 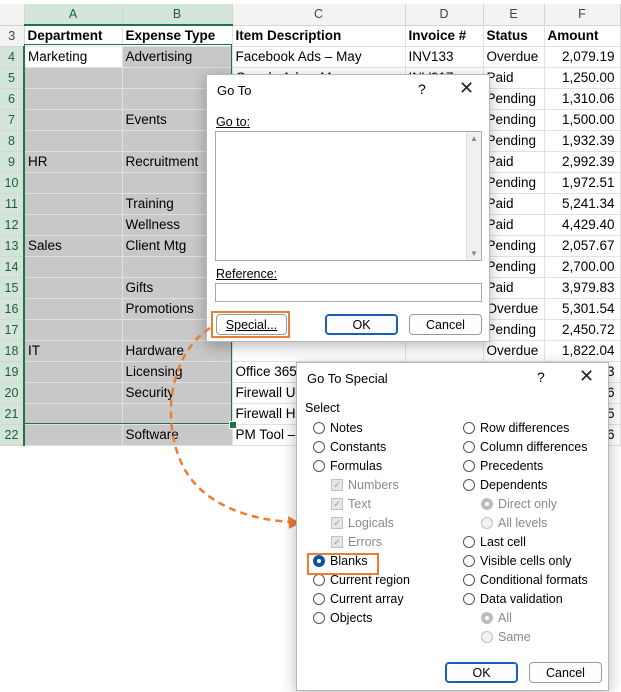 What do you see at coordinates (12, 141) in the screenshot?
I see `row-header: 8` at bounding box center [12, 141].